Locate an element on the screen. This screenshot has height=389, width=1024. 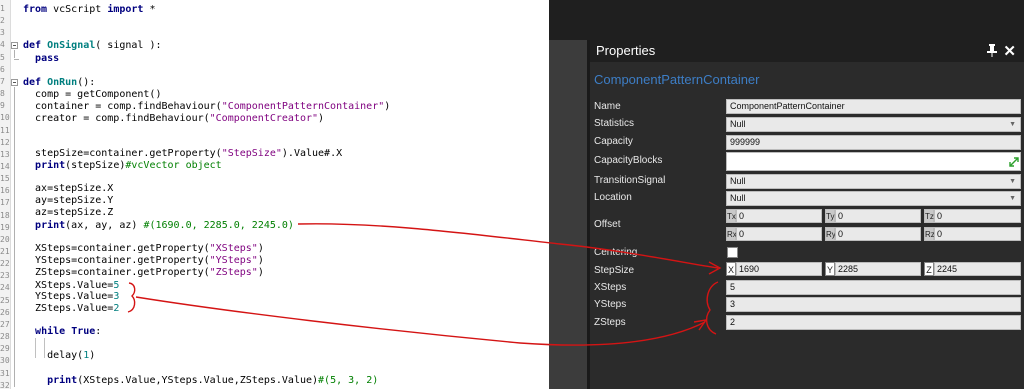
code-token: (ax, ay, az) is located at coordinates (104, 225).